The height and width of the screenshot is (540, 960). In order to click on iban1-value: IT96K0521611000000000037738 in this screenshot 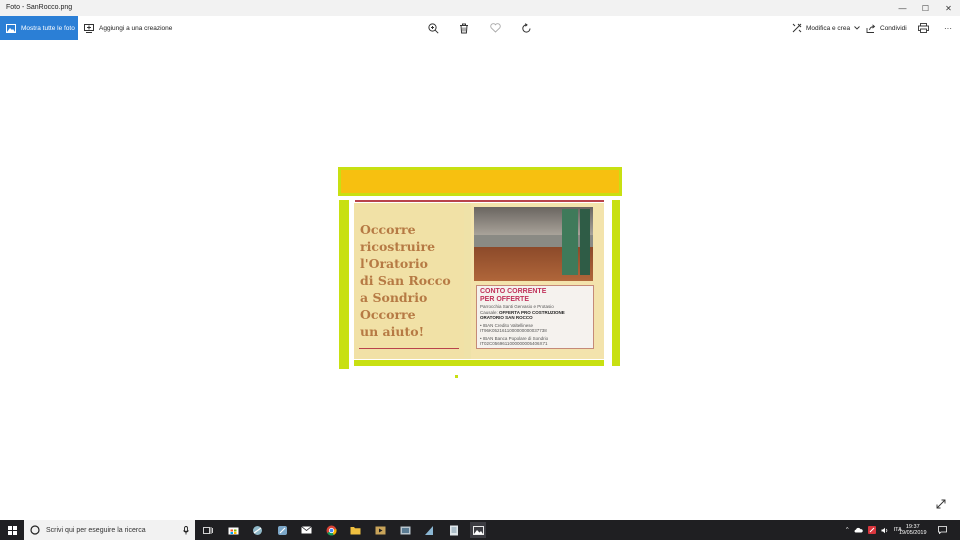, I will do `click(513, 330)`.